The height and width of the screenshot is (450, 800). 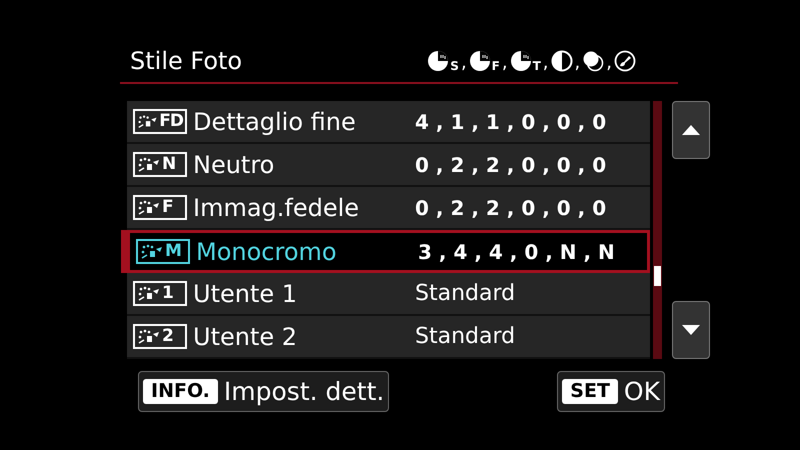 I want to click on style-row: 2 Utente 2 Standard, so click(x=388, y=337).